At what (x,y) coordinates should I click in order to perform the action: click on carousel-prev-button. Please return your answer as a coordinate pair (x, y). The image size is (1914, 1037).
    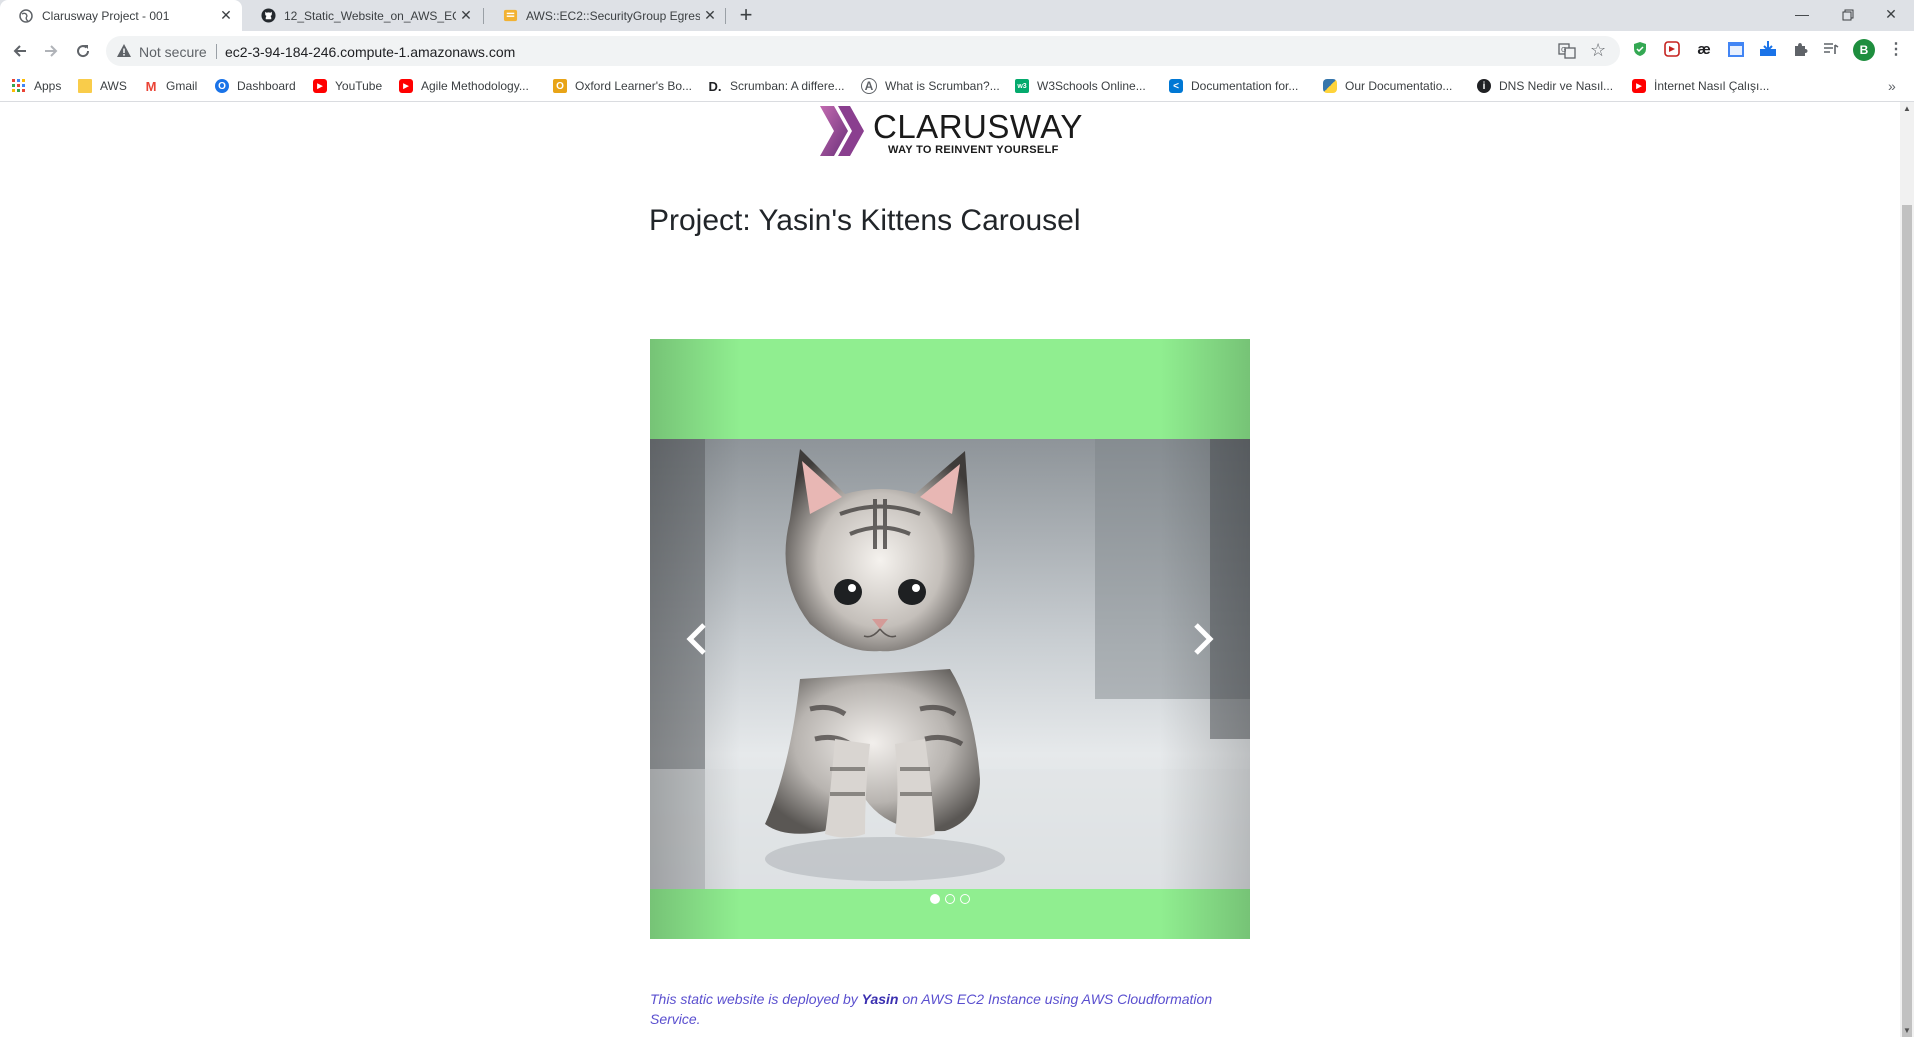
    Looking at the image, I should click on (698, 639).